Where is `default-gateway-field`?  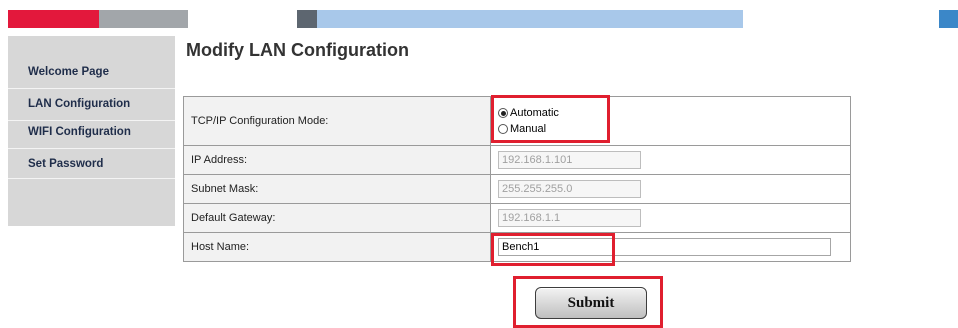 default-gateway-field is located at coordinates (569, 218).